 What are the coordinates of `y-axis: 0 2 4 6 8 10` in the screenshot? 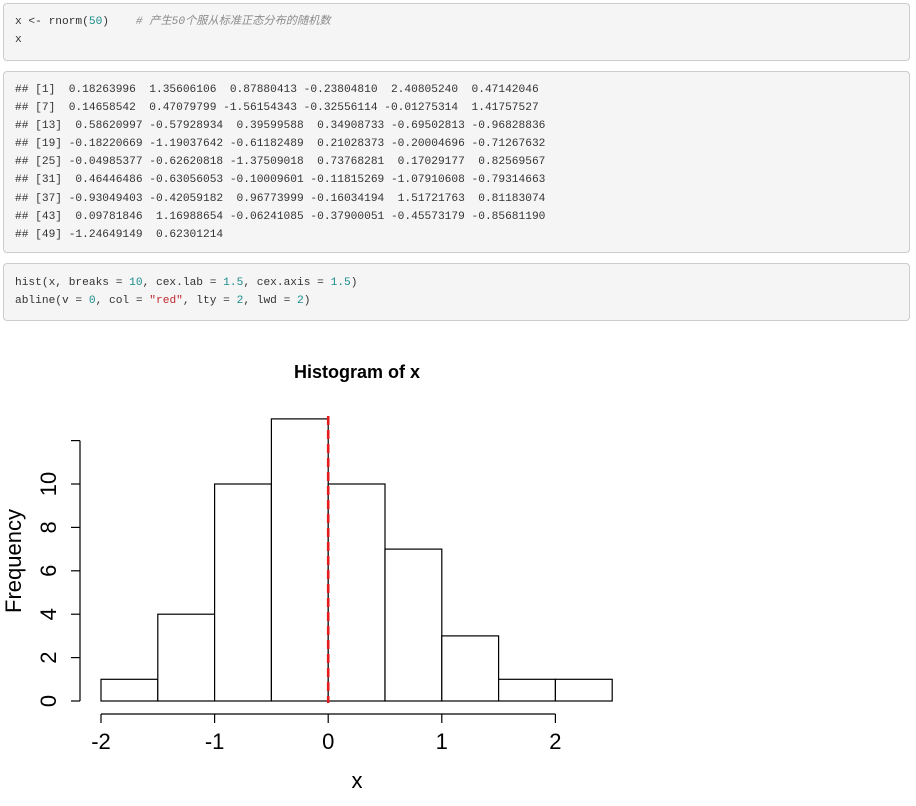 It's located at (58, 573).